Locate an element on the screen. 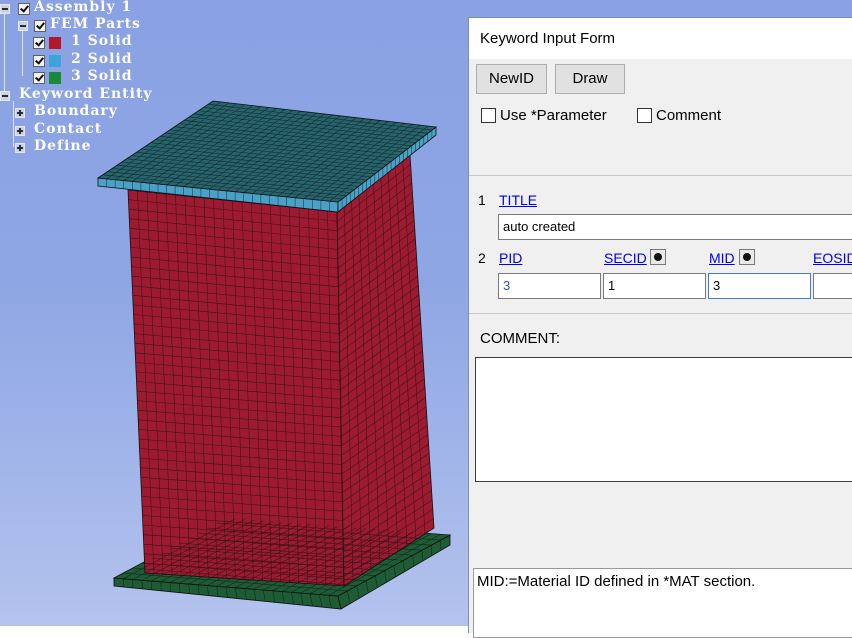  tree-label: Boundary is located at coordinates (76, 111).